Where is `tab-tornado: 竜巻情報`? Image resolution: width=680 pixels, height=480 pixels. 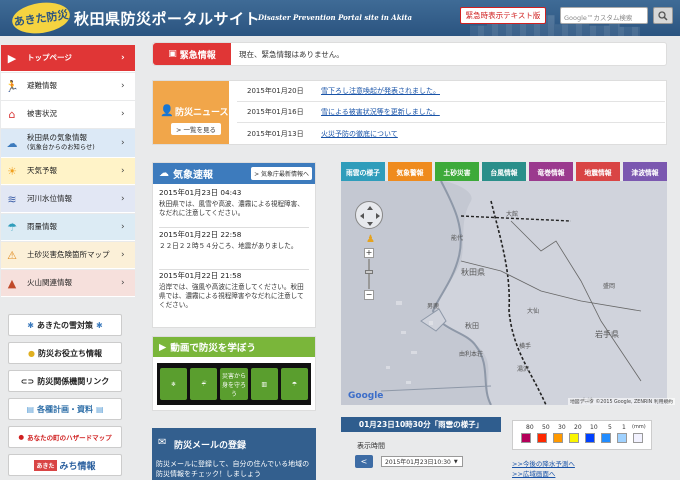
tab-tornado: 竜巻情報 is located at coordinates (551, 171).